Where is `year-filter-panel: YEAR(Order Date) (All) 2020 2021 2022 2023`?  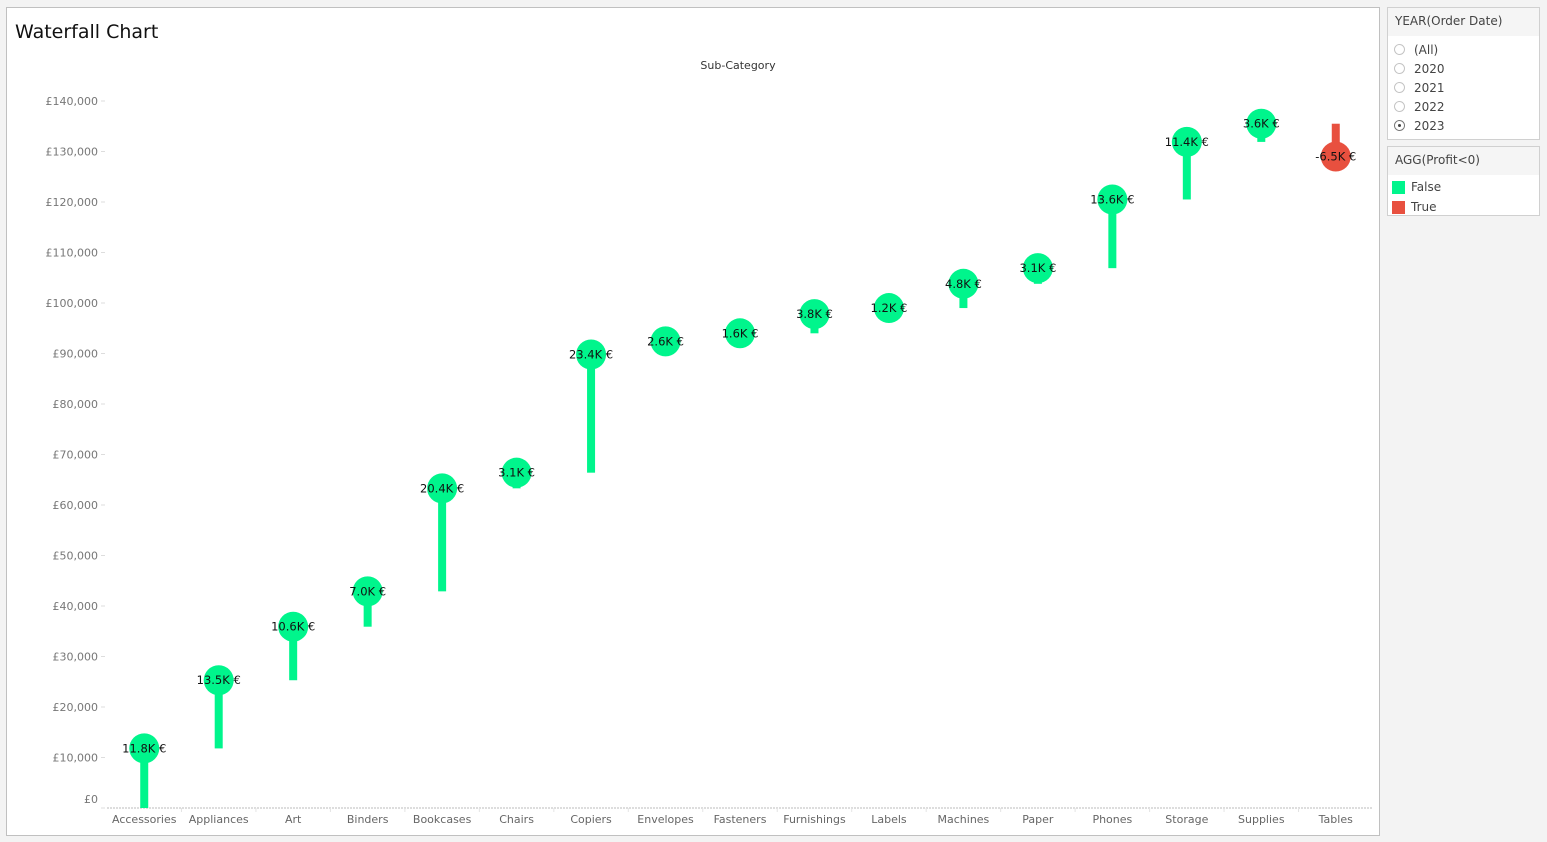
year-filter-panel: YEAR(Order Date) (All) 2020 2021 2022 2023 is located at coordinates (1463, 73).